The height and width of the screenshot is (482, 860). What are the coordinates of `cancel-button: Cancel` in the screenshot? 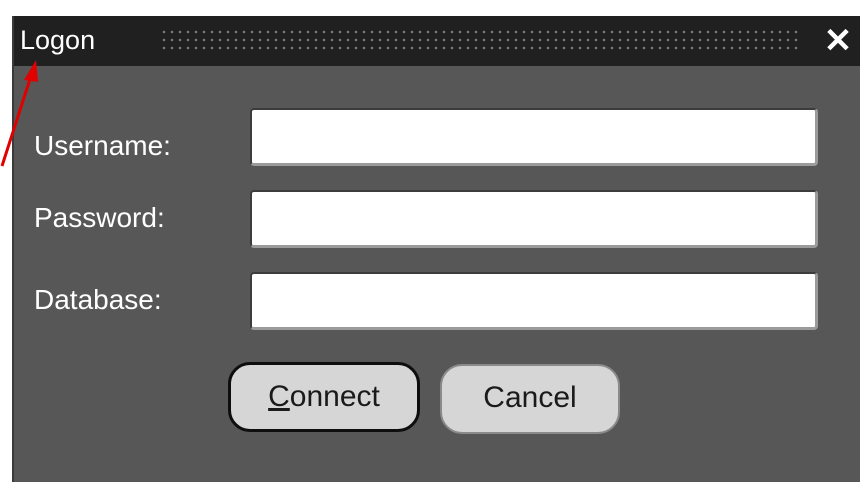 It's located at (530, 399).